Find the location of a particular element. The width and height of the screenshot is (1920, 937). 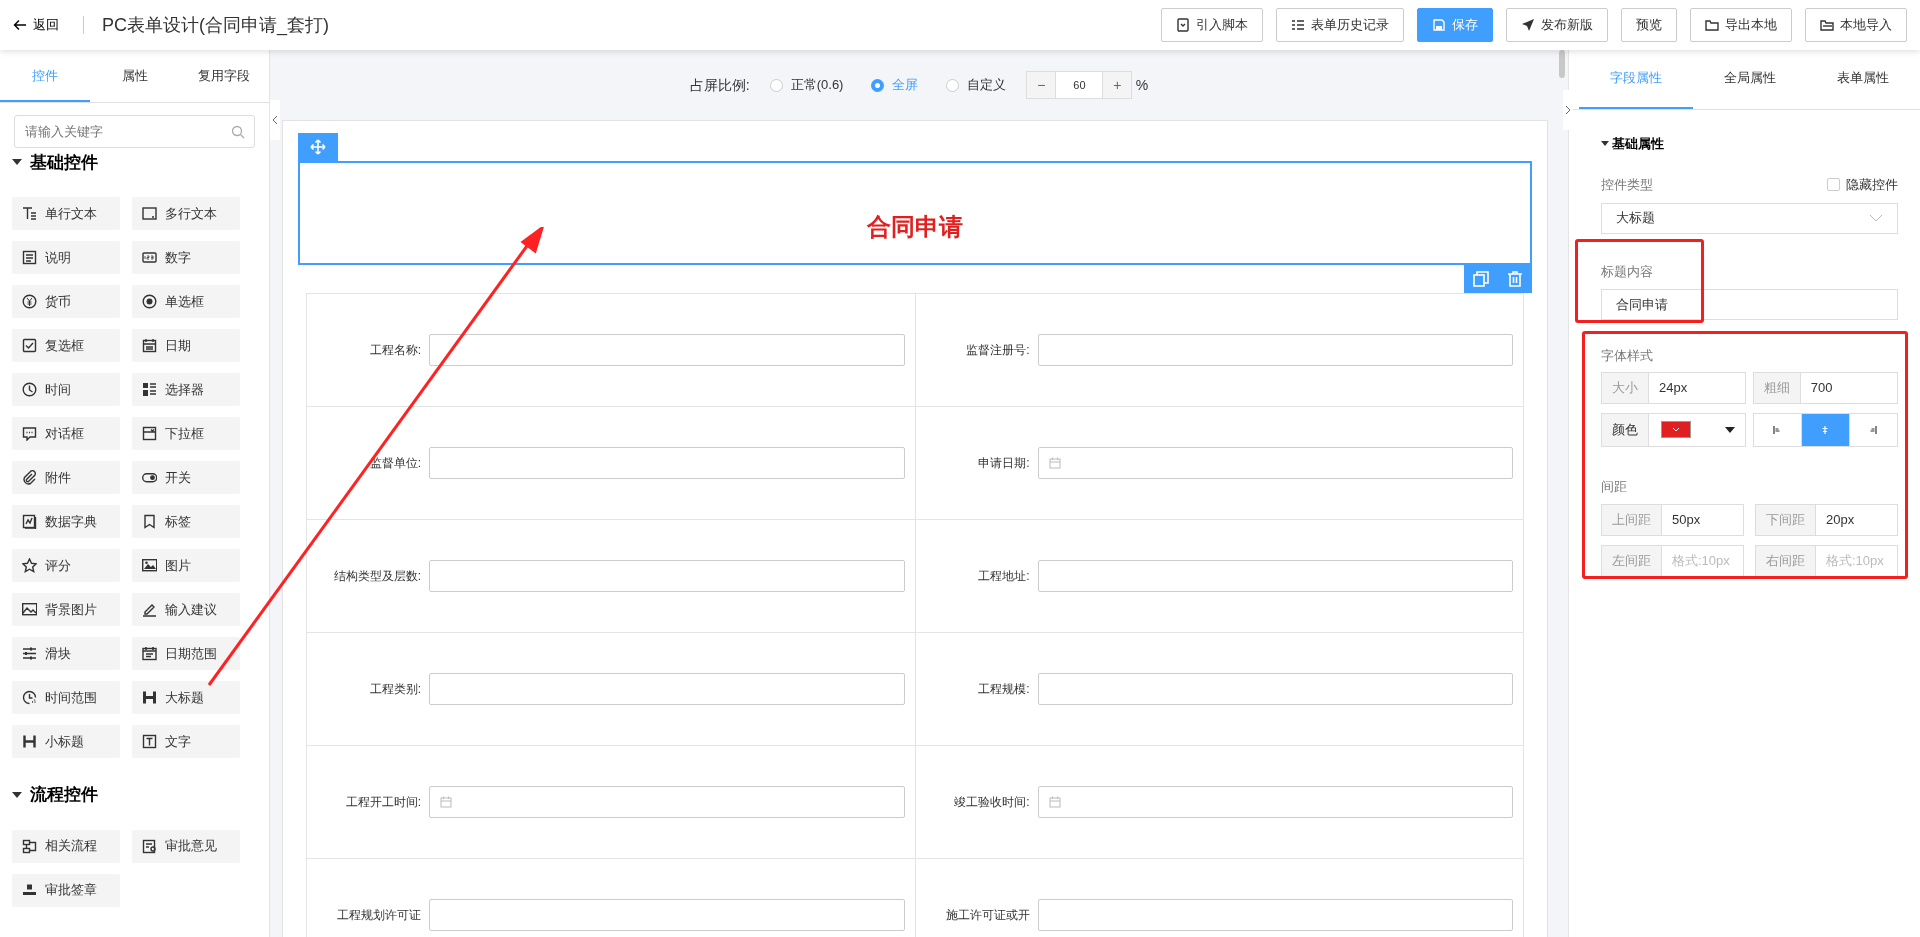

addon-input: 下间距 20px is located at coordinates (1826, 520).